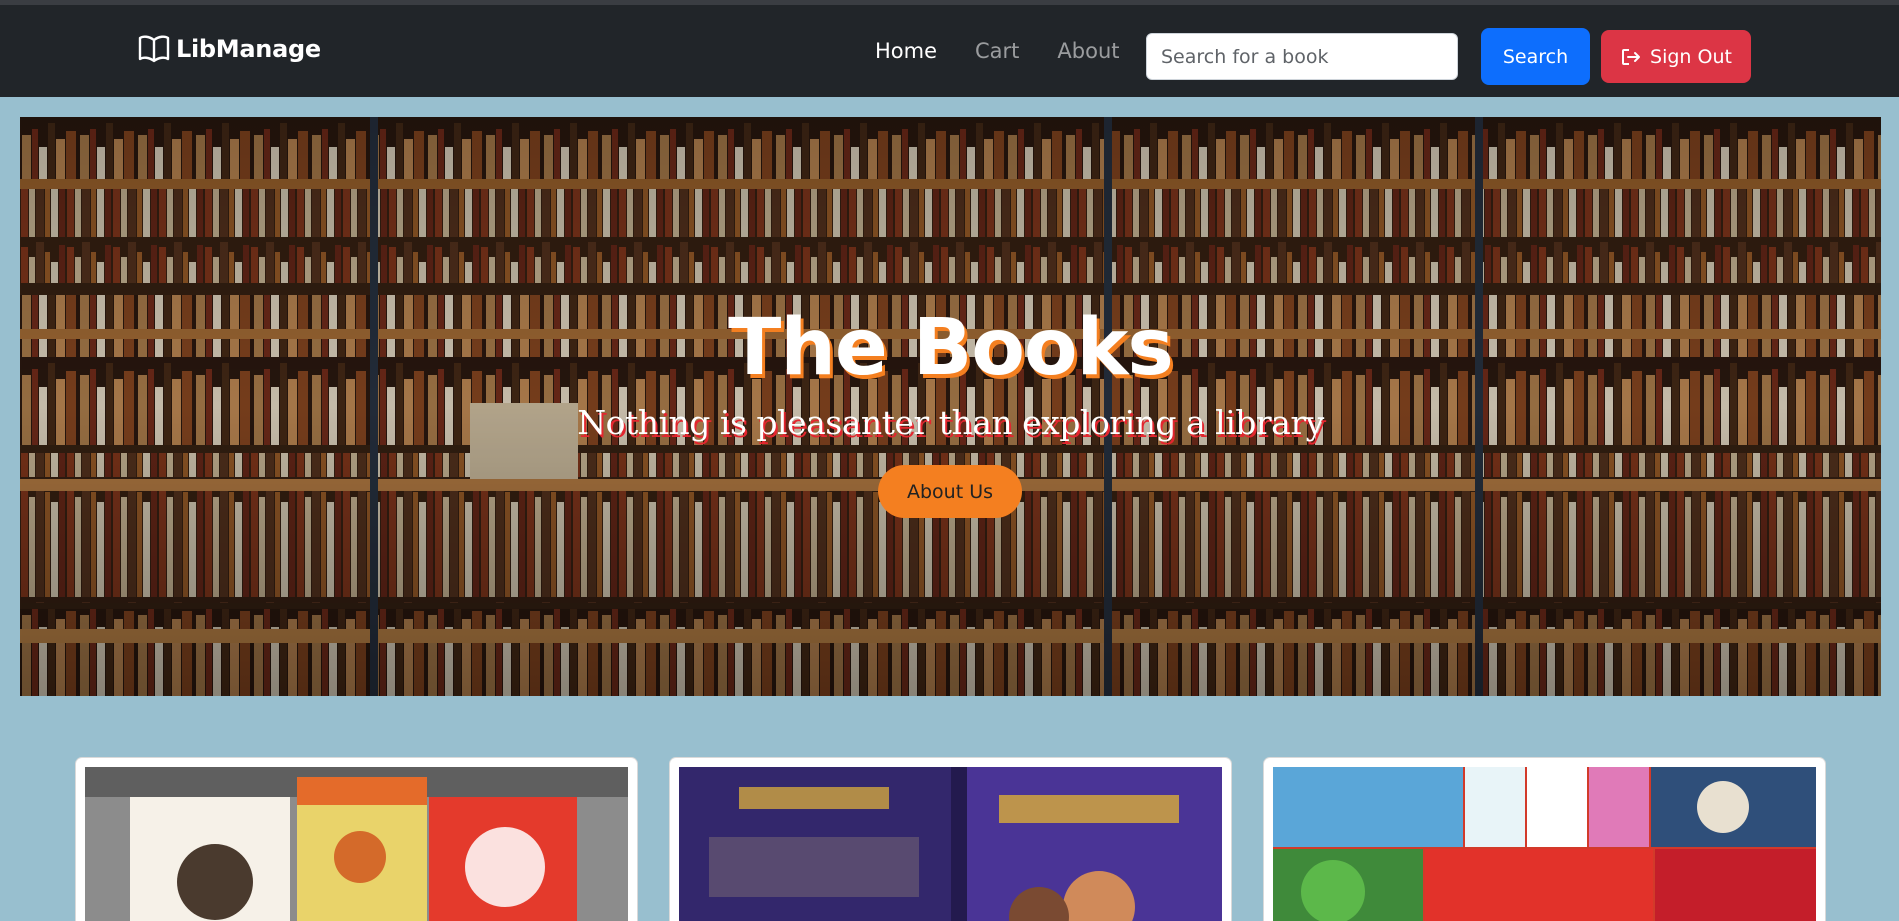  Describe the element at coordinates (951, 348) in the screenshot. I see `hero-title: The Books` at that location.